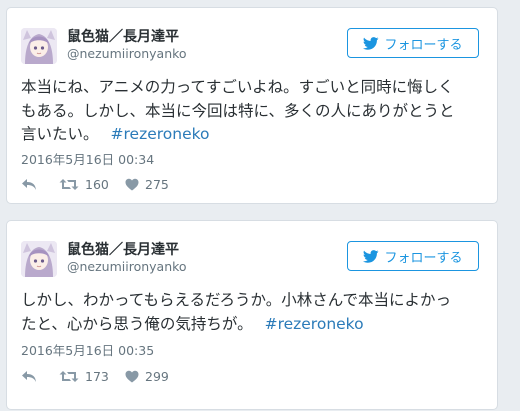 This screenshot has width=520, height=411. I want to click on like-button: 299, so click(147, 376).